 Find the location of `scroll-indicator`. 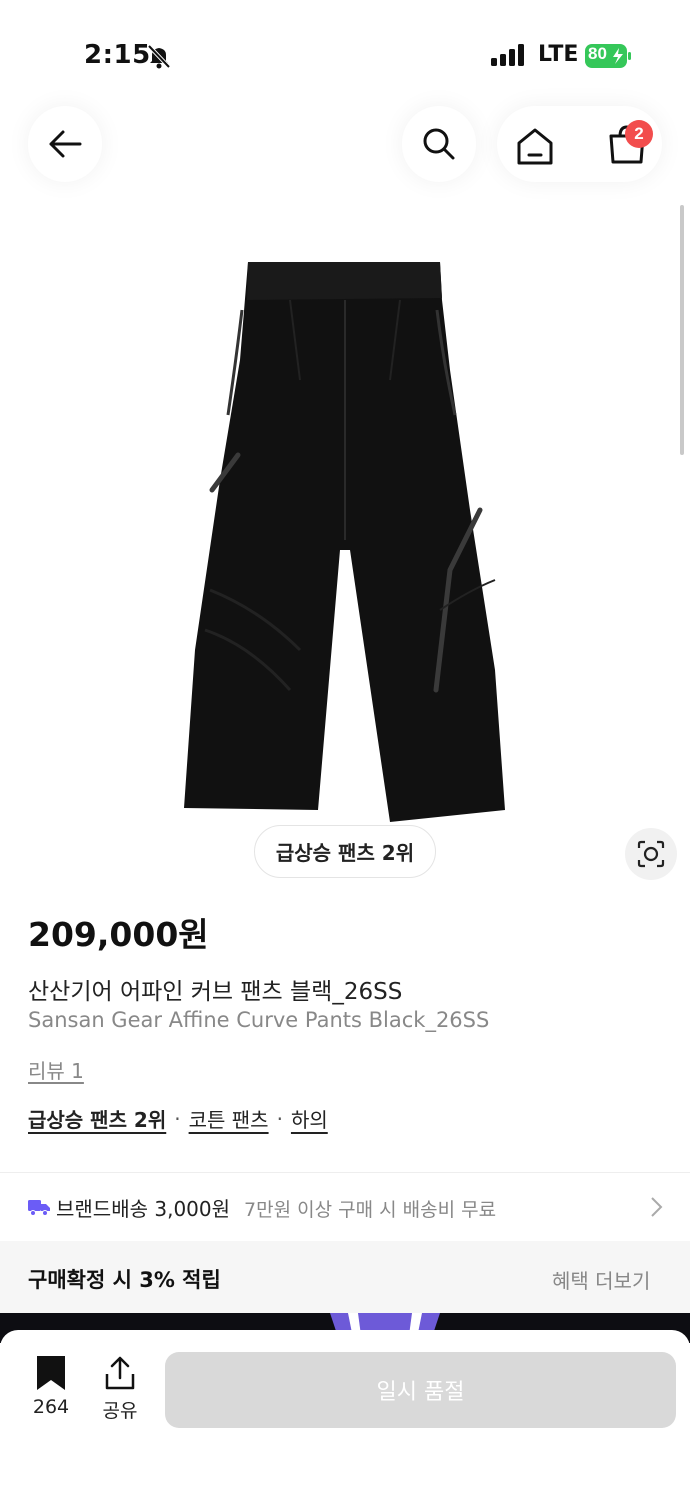

scroll-indicator is located at coordinates (682, 330).